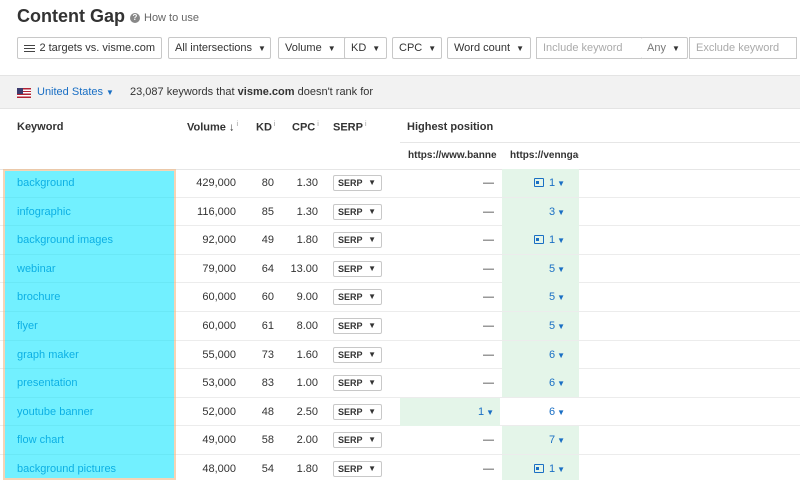 The width and height of the screenshot is (800, 480). What do you see at coordinates (212, 127) in the screenshot?
I see `col-header-volume: Volume ↓ i` at bounding box center [212, 127].